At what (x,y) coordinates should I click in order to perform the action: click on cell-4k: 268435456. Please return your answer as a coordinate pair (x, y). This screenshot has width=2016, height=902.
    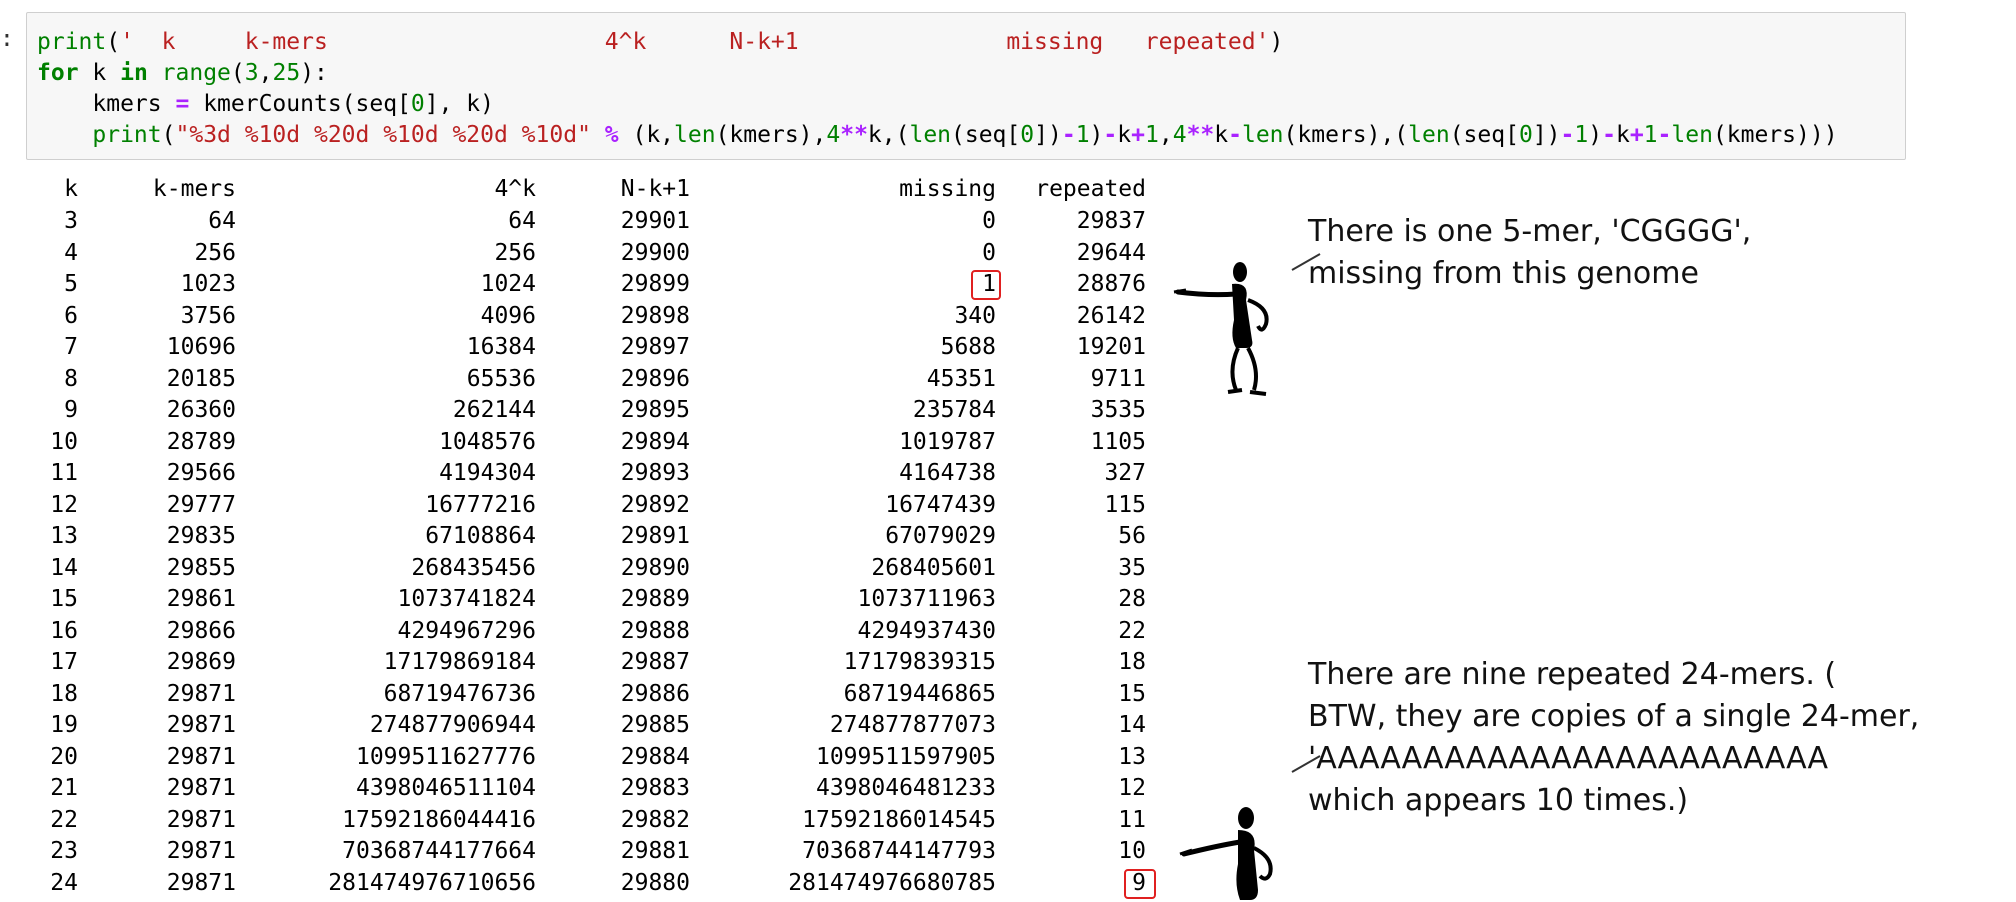
    Looking at the image, I should click on (473, 567).